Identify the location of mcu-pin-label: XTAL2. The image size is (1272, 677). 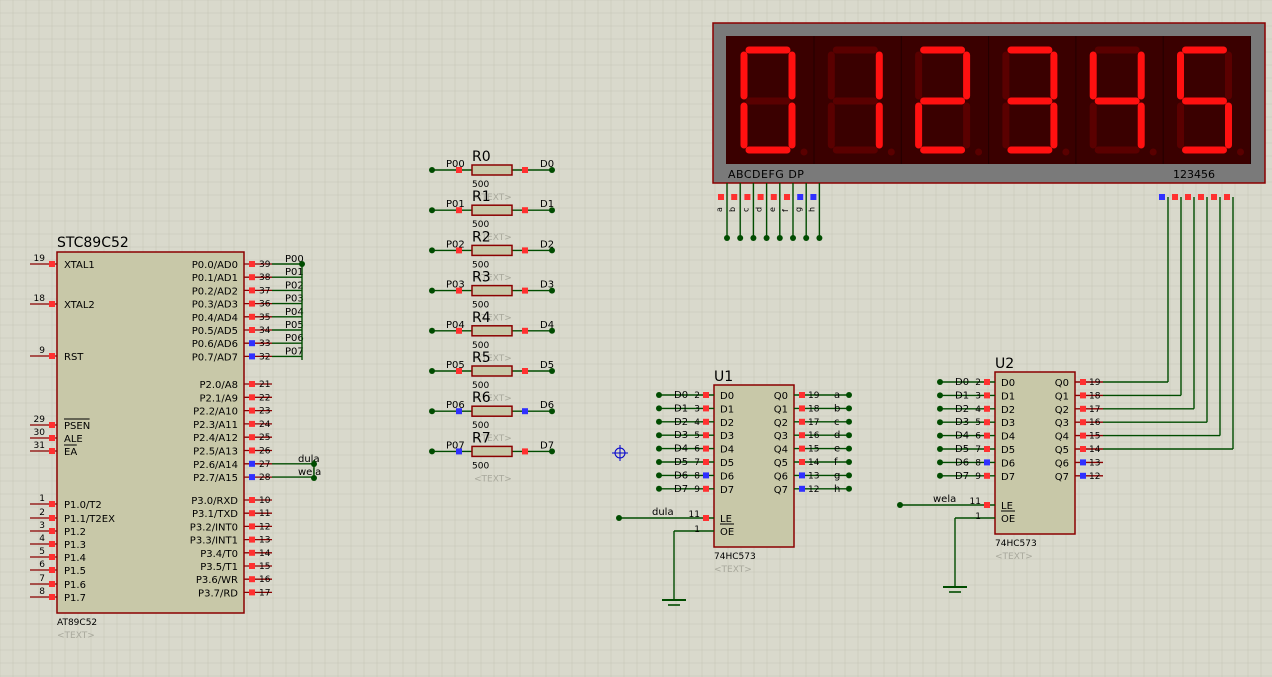
(79, 305).